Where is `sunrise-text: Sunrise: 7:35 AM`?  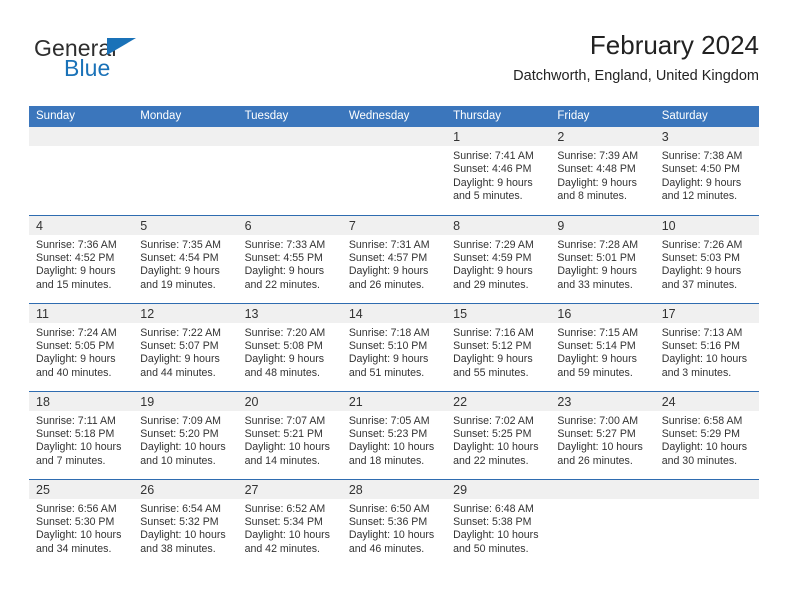
sunrise-text: Sunrise: 7:35 AM is located at coordinates (180, 244).